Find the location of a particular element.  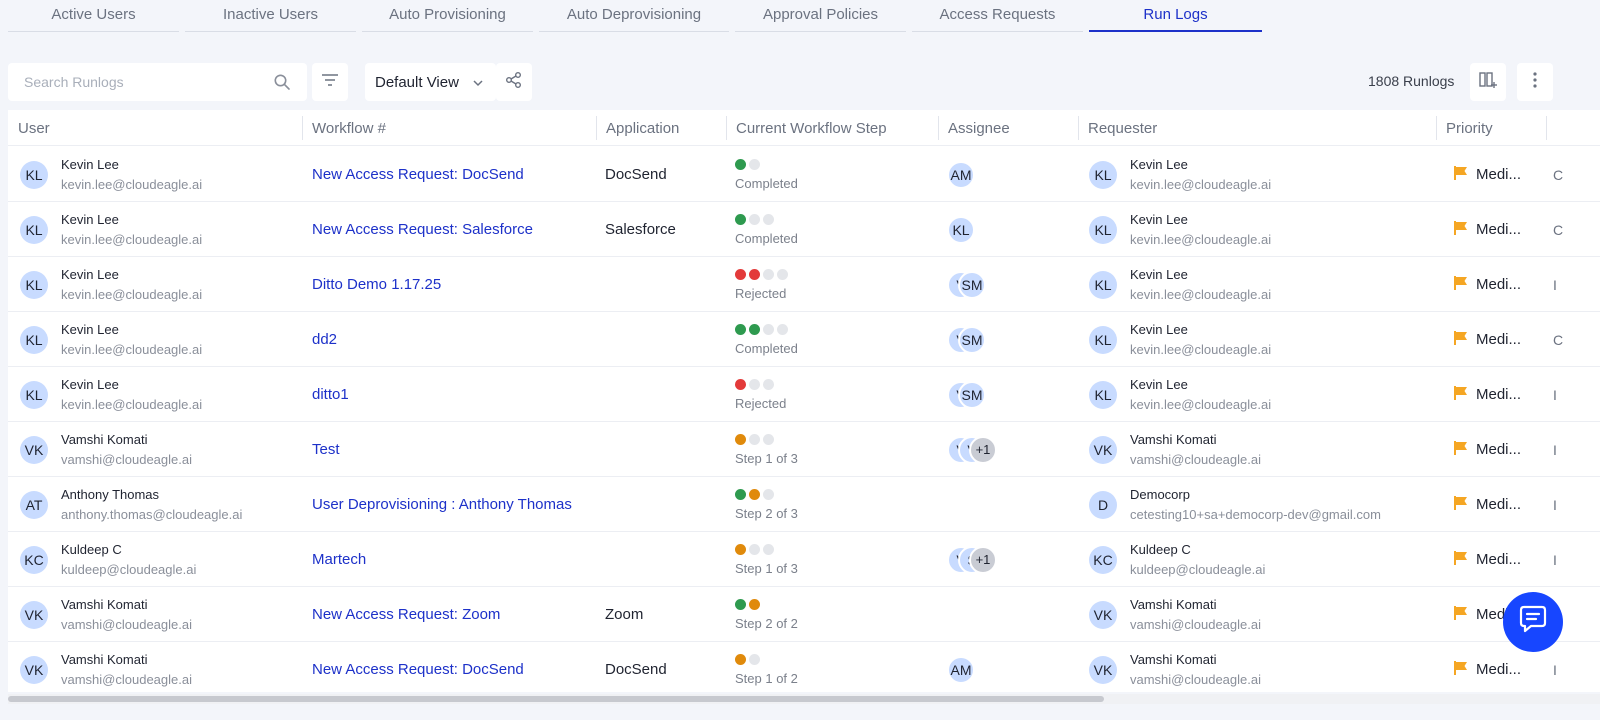

requester-email: vamshi@cloudeagle.ai is located at coordinates (1195, 459).